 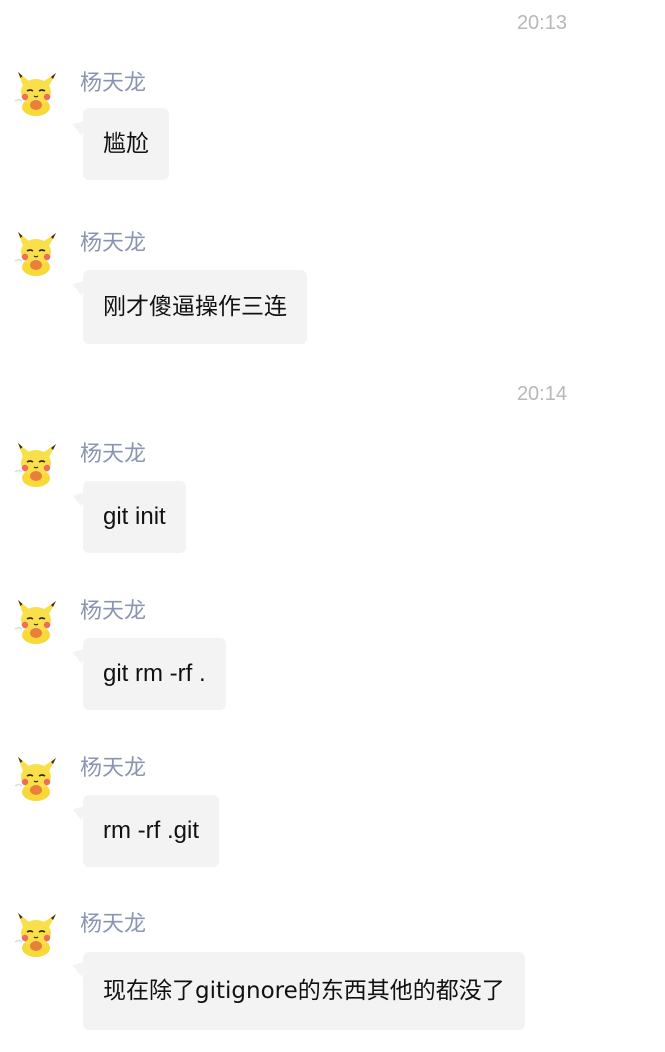 I want to click on timestamp: 20:13, so click(x=541, y=23).